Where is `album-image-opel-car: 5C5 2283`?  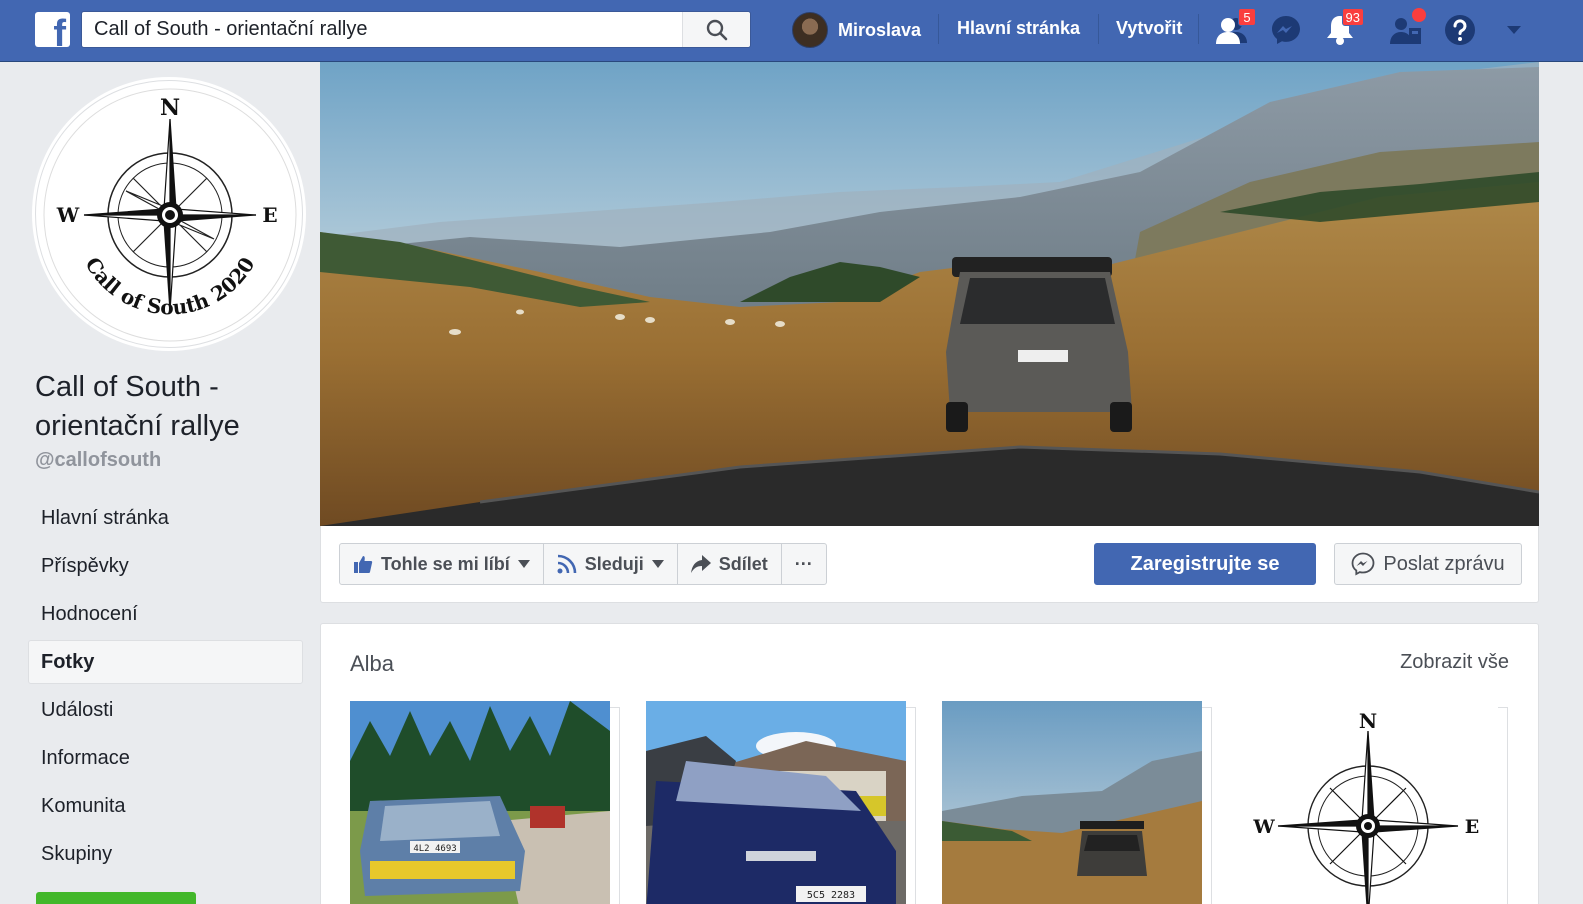
album-image-opel-car: 5C5 2283 is located at coordinates (776, 802).